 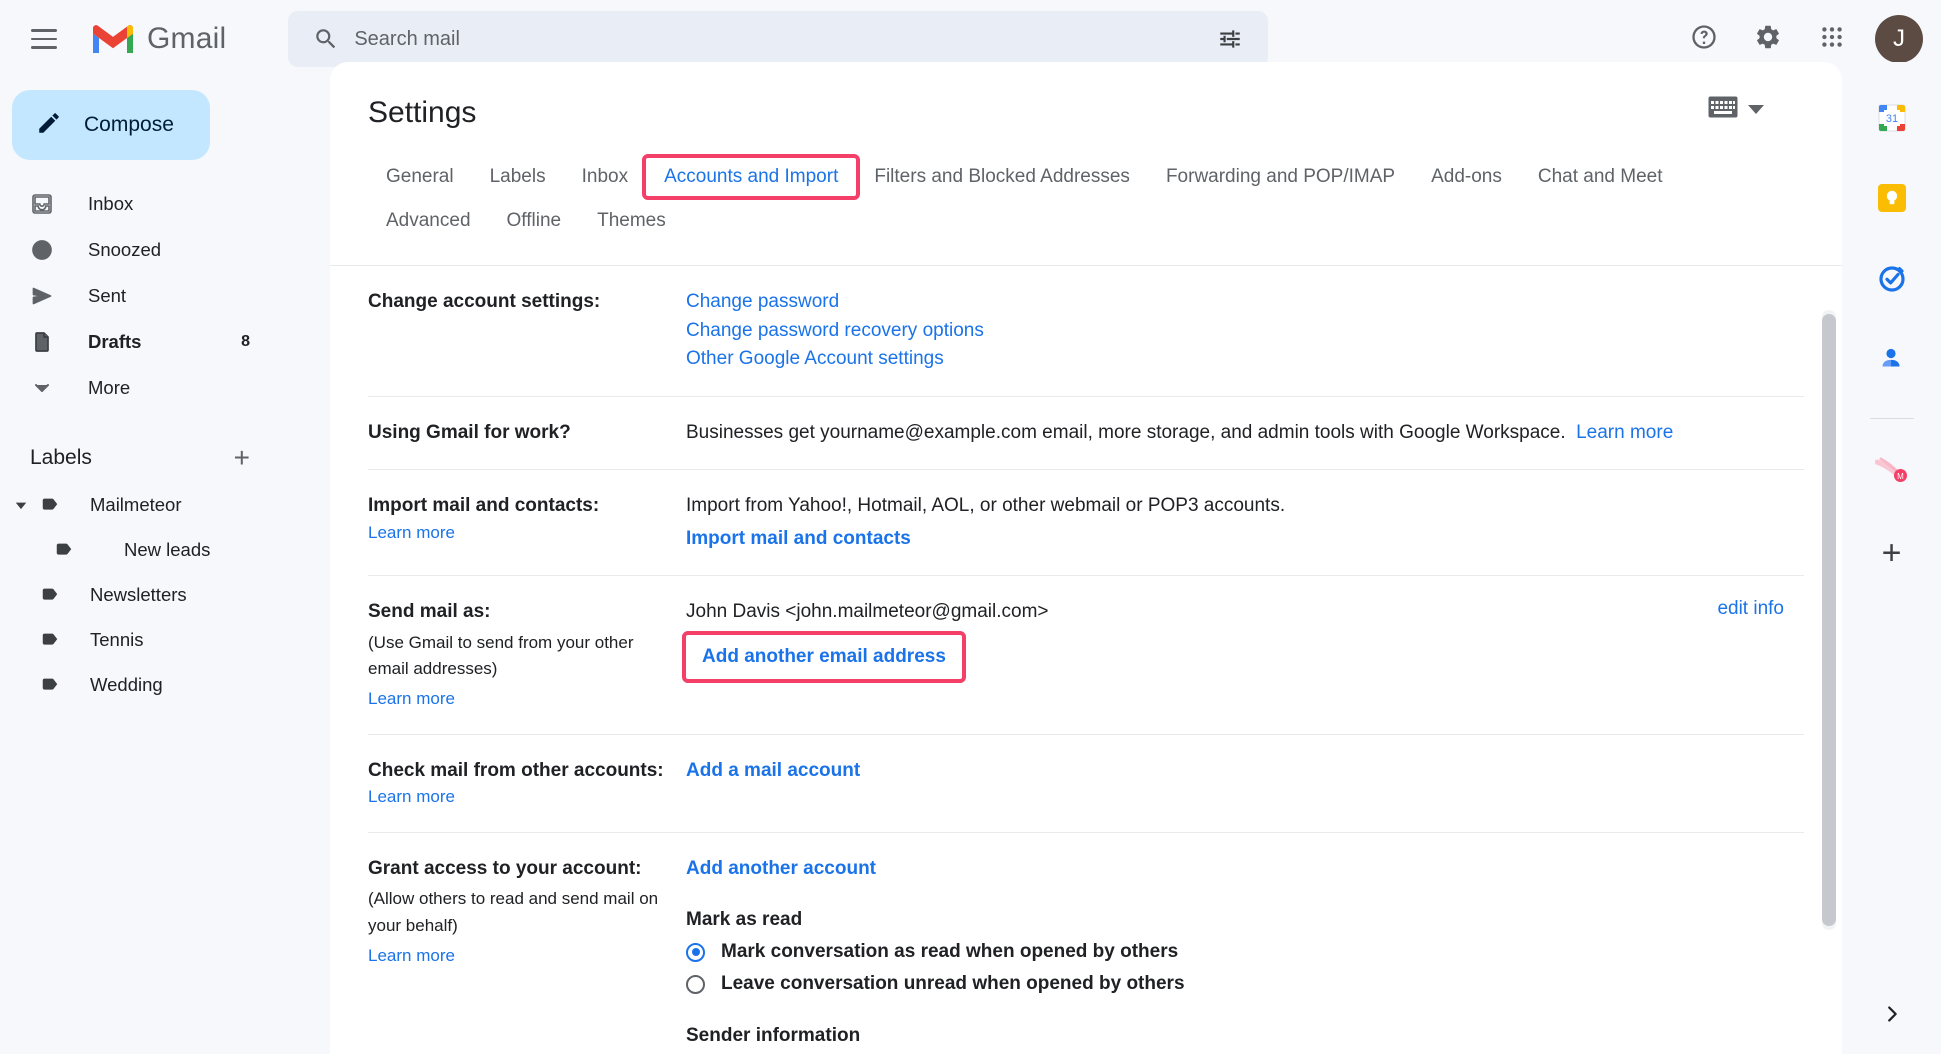 I want to click on add-another-email-address-link: Add another email address, so click(x=824, y=657).